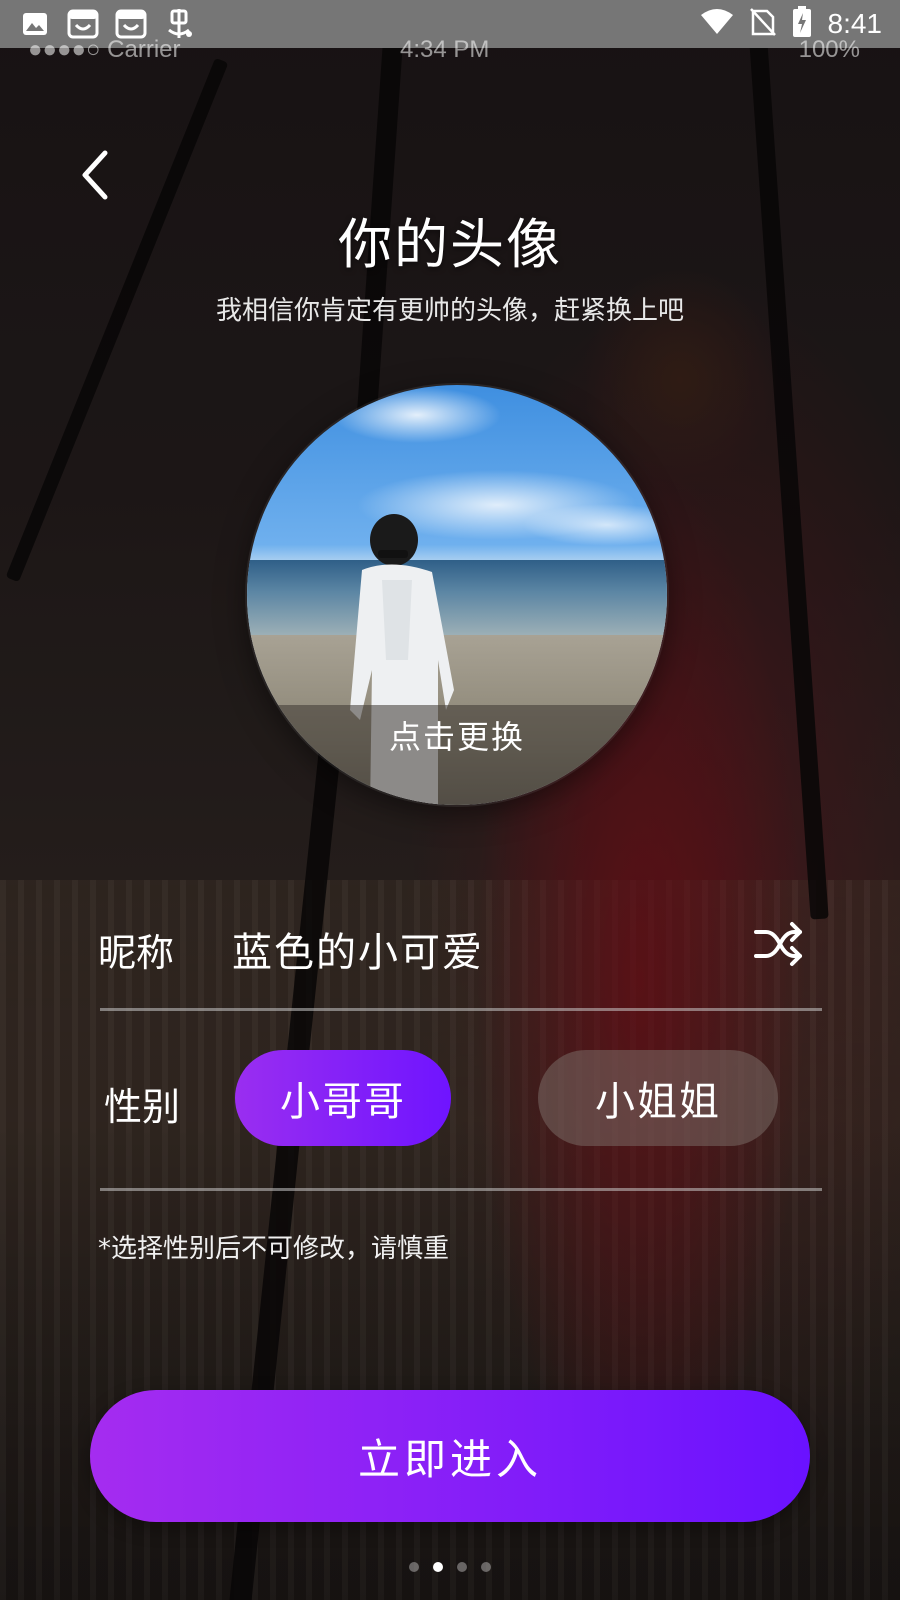 The image size is (900, 1600). I want to click on carrier-text: ●●●●○ Carrier, so click(104, 49).